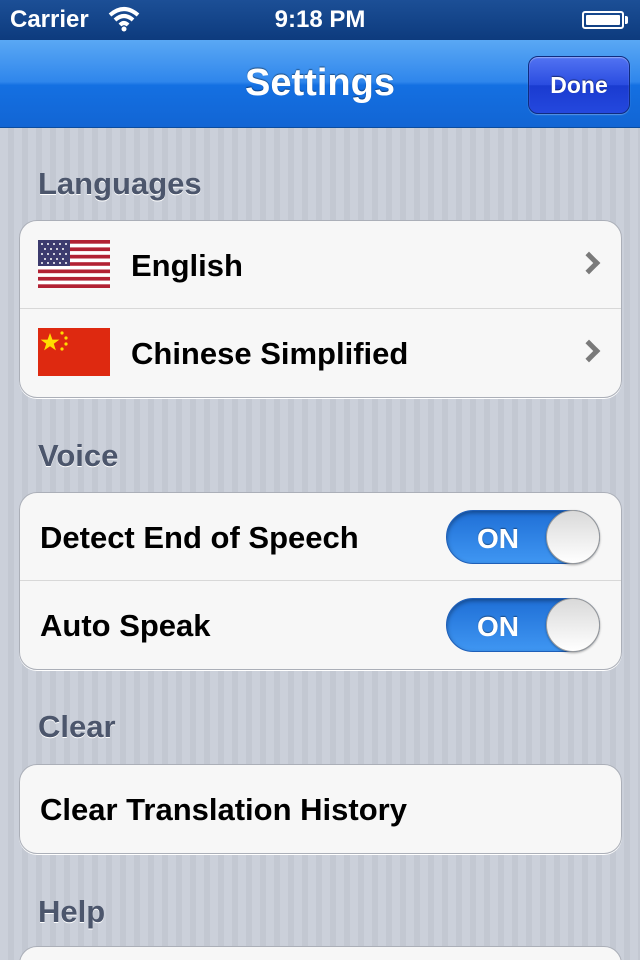 This screenshot has width=640, height=960. Describe the element at coordinates (320, 953) in the screenshot. I see `help-group` at that location.